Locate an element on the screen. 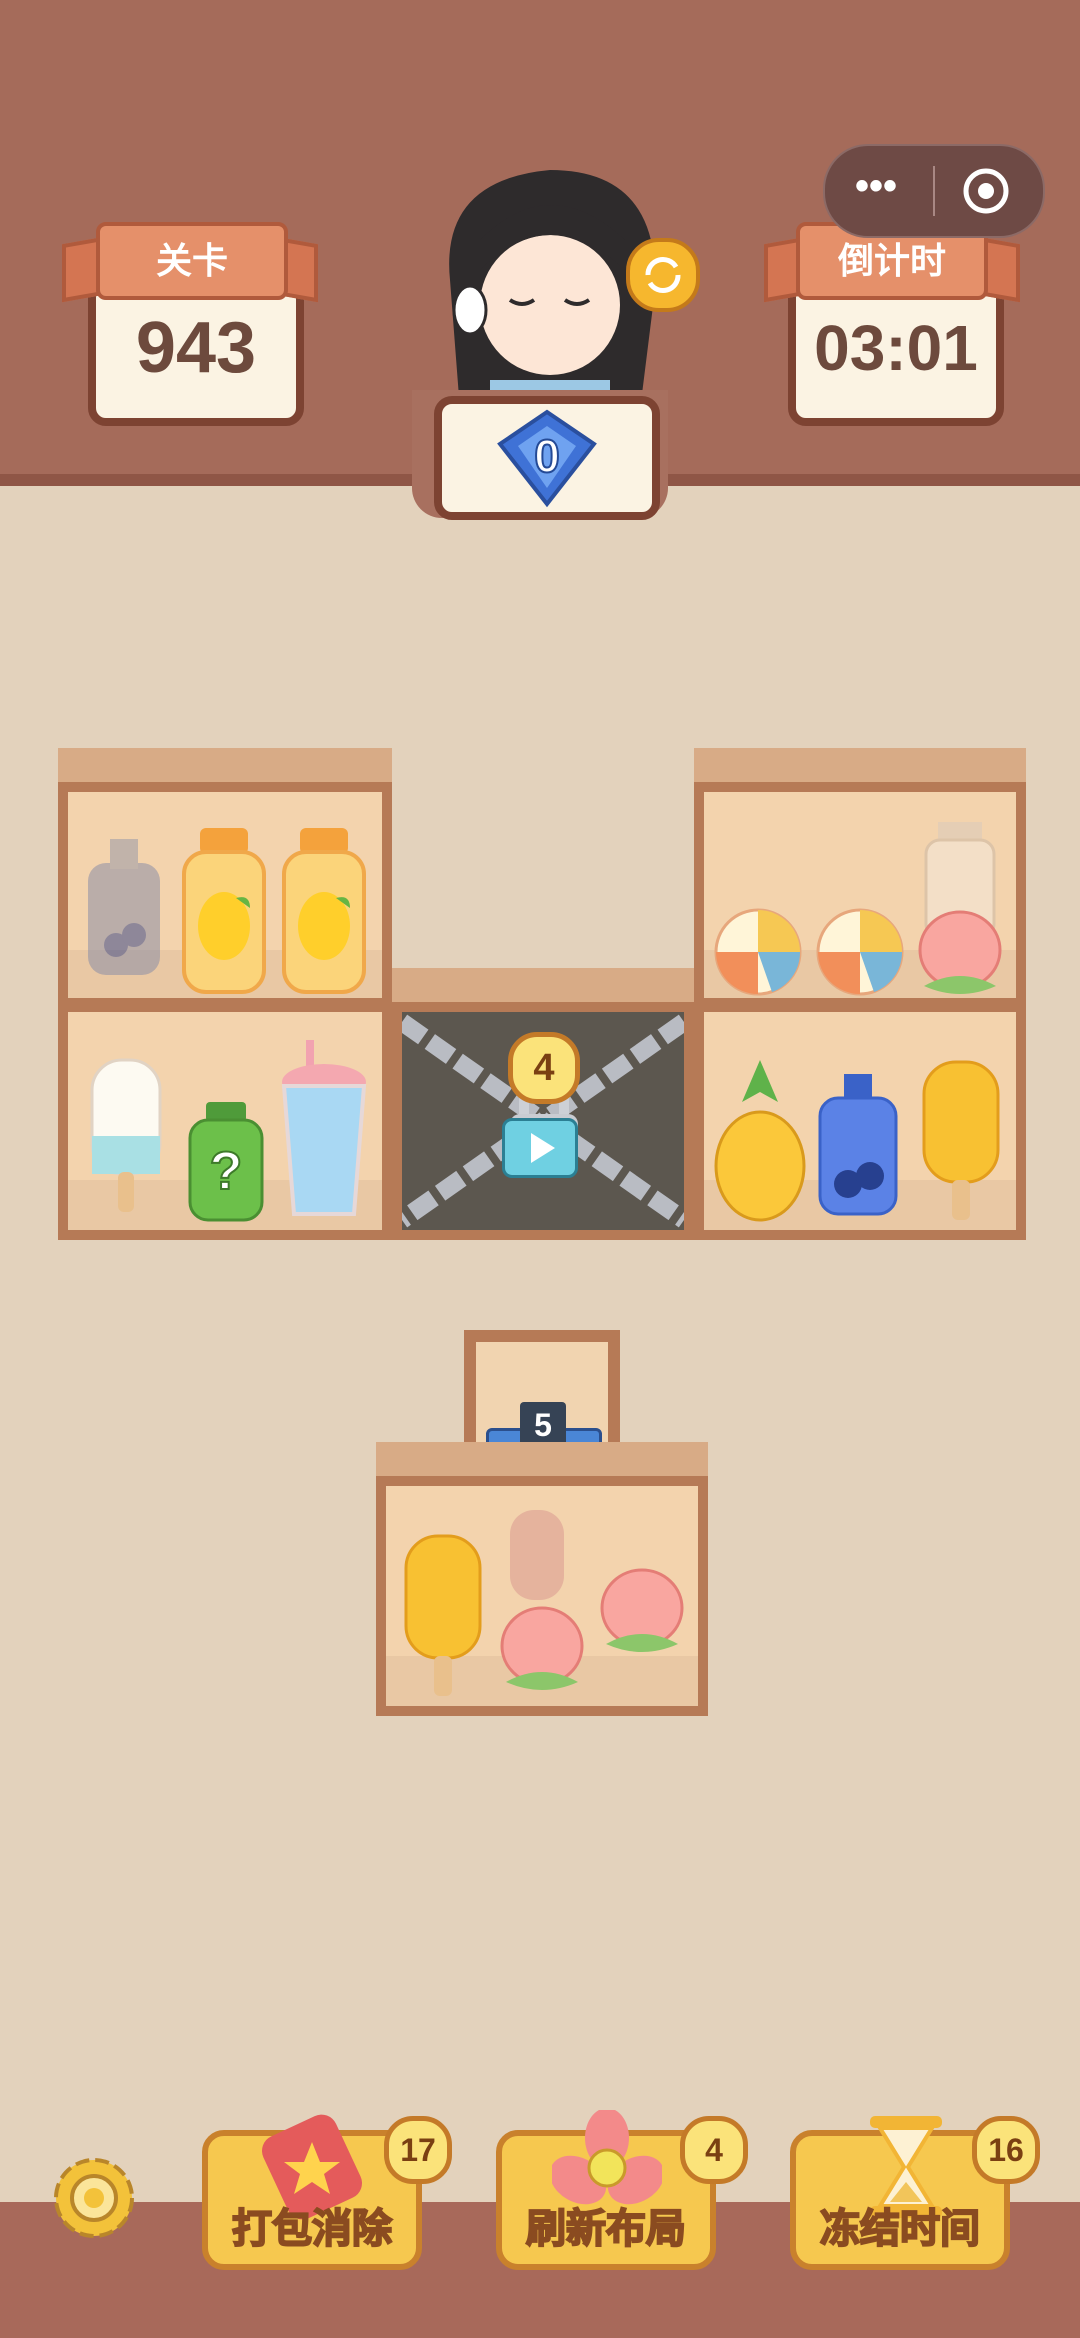 The image size is (1080, 2338). more-icon: ••• is located at coordinates (885, 186).